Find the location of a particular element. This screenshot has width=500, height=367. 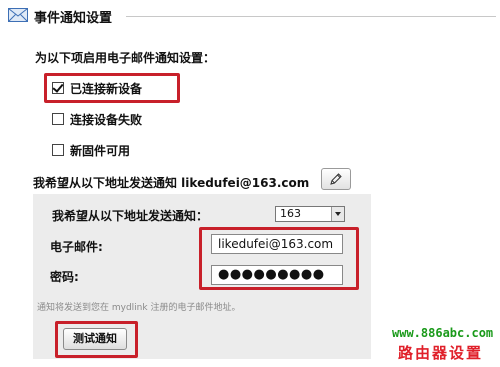

edit-address-button is located at coordinates (336, 179).